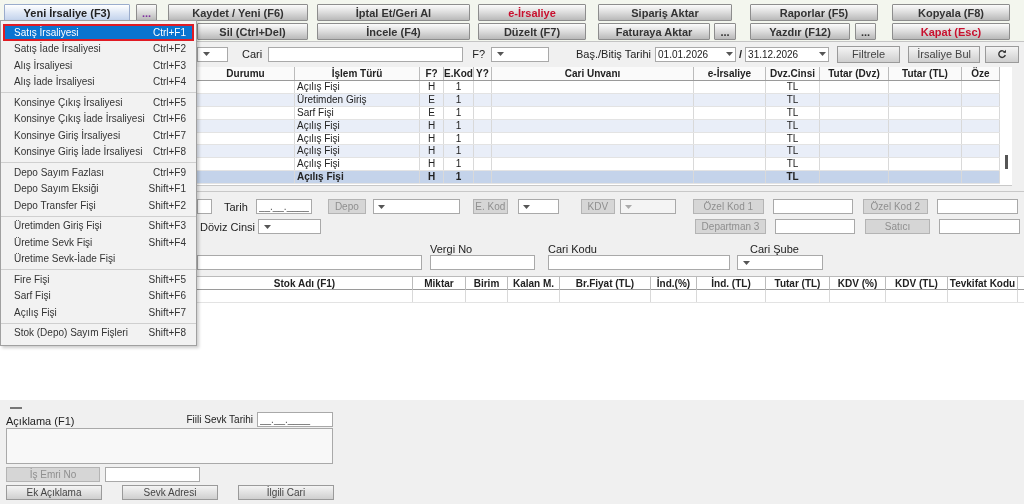  Describe the element at coordinates (98, 48) in the screenshot. I see `menu-item: Satış İade İrsaliyesi Ctrl+F2` at that location.